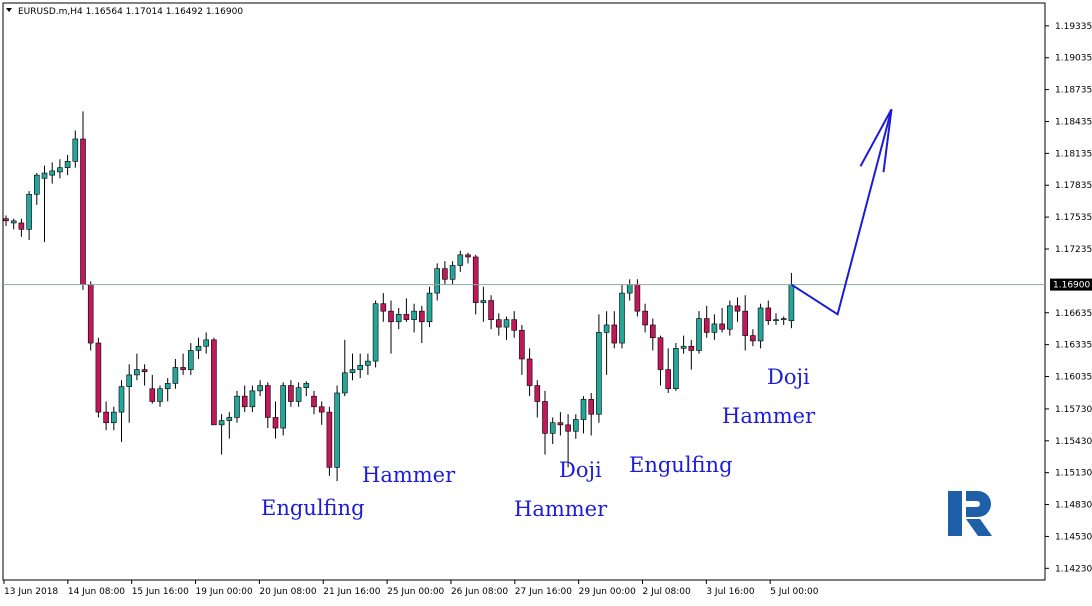 This screenshot has width=1092, height=606. What do you see at coordinates (9, 10) in the screenshot?
I see `info-dropdown-icon` at bounding box center [9, 10].